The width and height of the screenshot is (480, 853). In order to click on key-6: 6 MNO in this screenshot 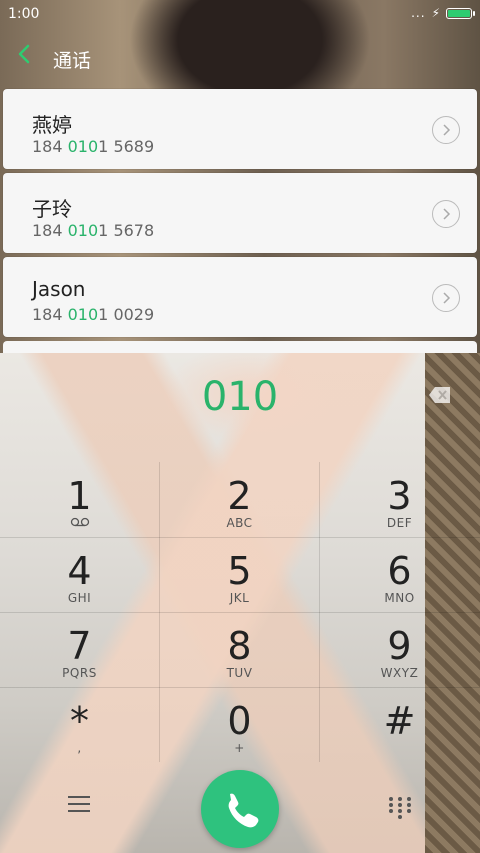, I will do `click(399, 574)`.